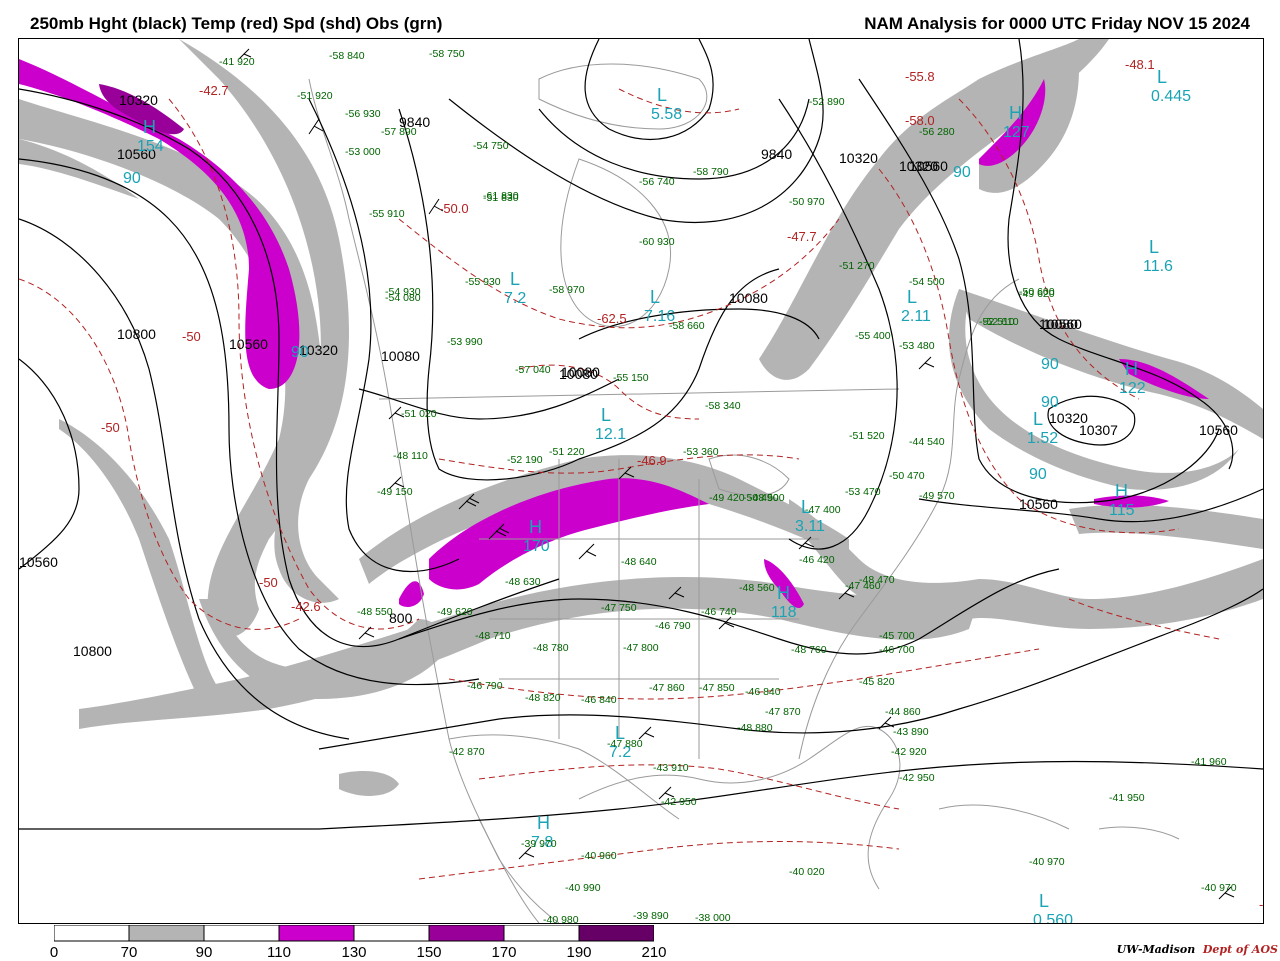  What do you see at coordinates (567, 290) in the screenshot?
I see `station-obs: -58 970` at bounding box center [567, 290].